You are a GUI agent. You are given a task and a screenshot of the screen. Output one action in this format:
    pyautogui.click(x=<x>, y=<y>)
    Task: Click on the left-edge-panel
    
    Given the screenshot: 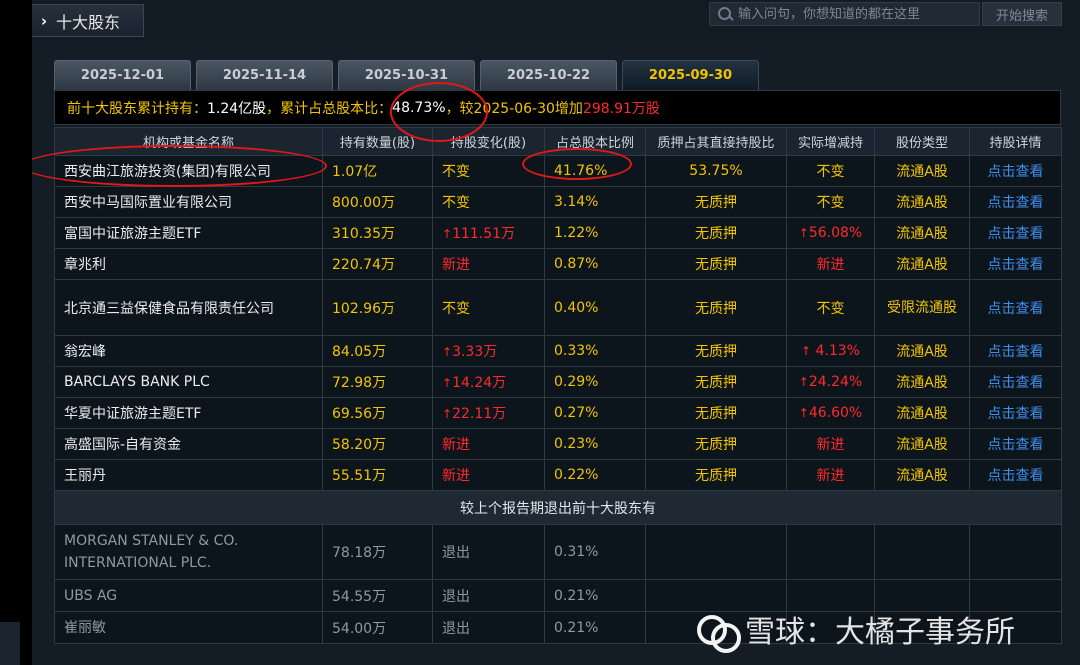 What is the action you would take?
    pyautogui.click(x=10, y=643)
    